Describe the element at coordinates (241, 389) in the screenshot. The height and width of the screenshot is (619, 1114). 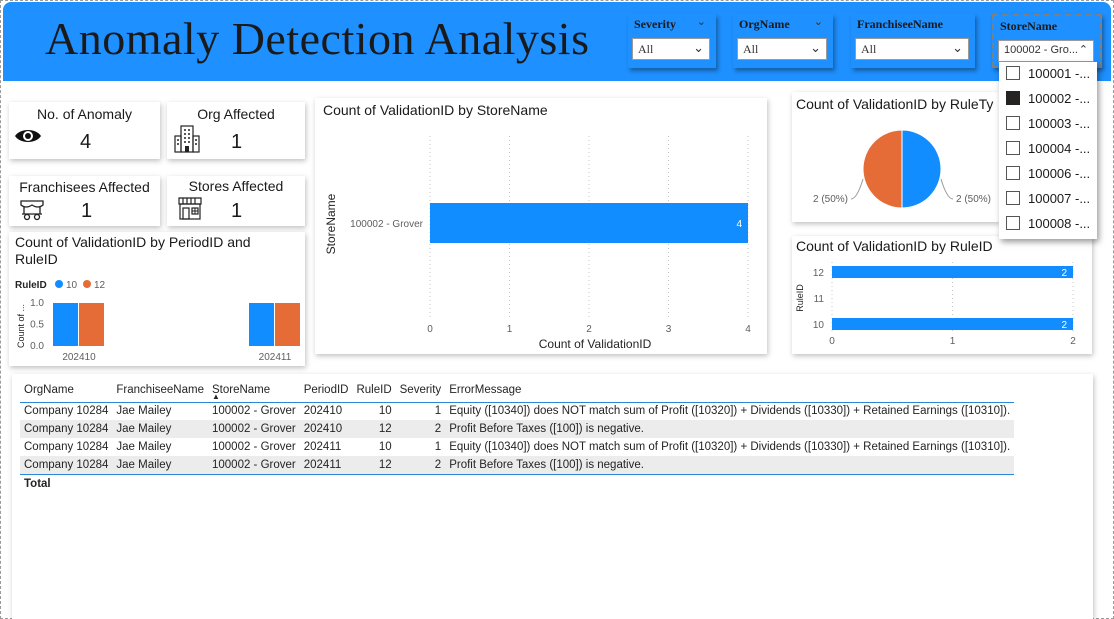
I see `column-header-label: StoreName` at that location.